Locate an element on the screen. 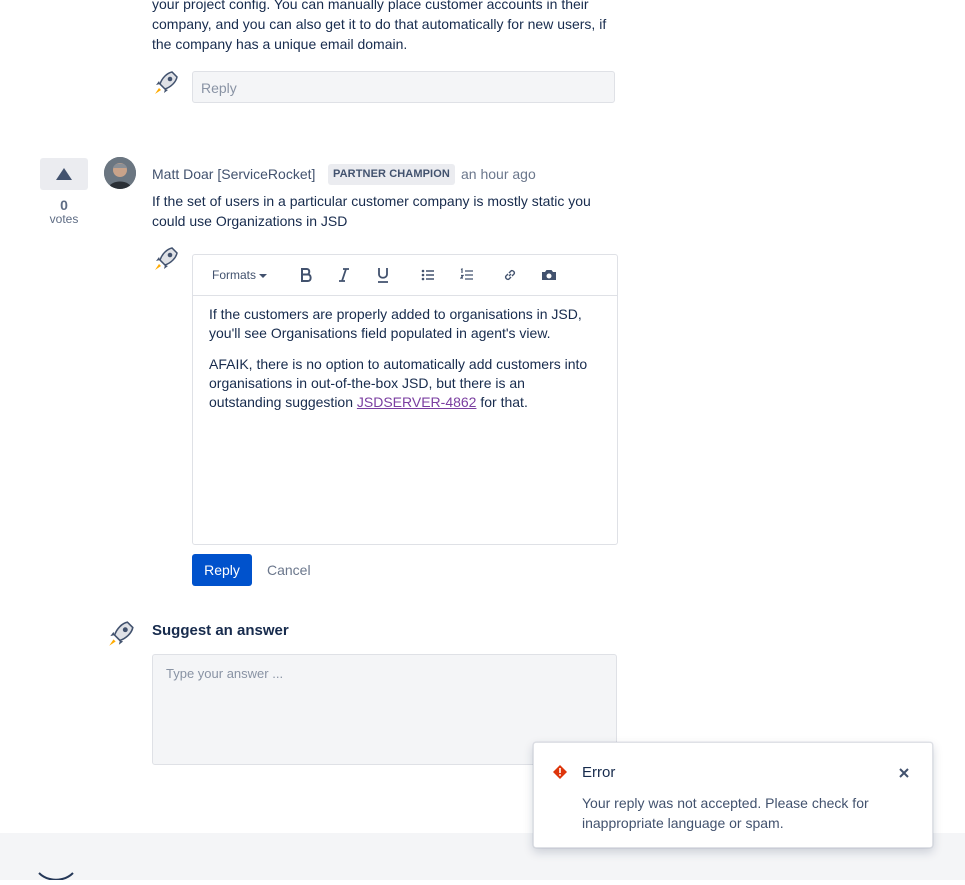  camera-icon is located at coordinates (549, 275).